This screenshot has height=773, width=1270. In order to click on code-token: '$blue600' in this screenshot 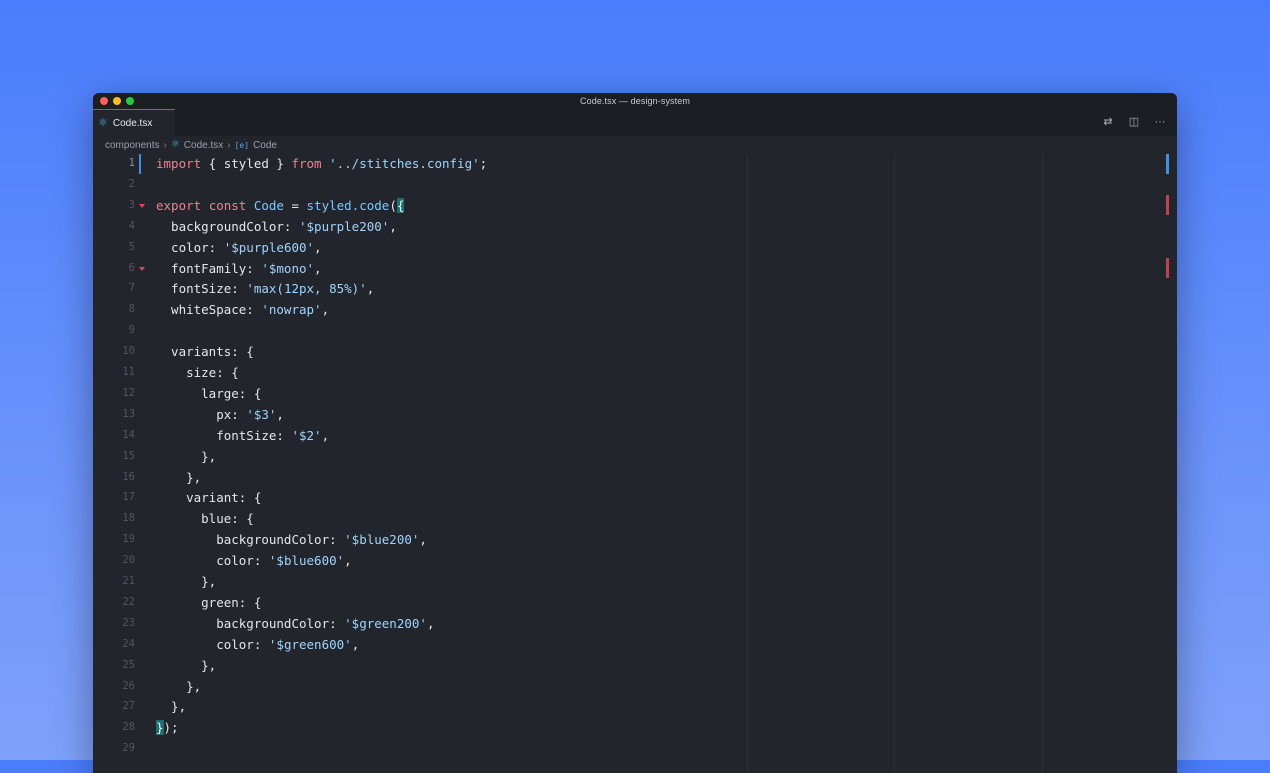, I will do `click(306, 561)`.